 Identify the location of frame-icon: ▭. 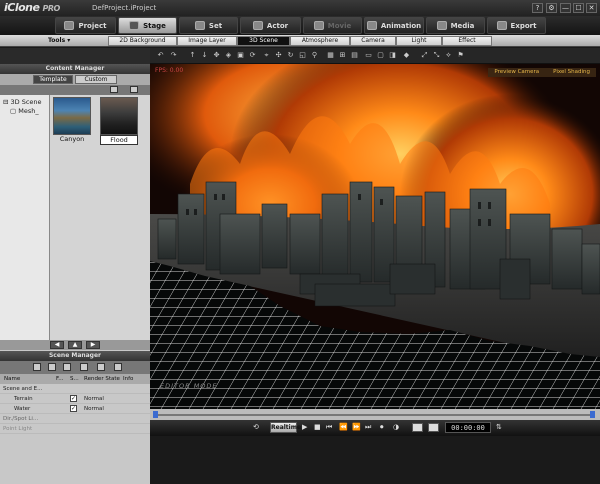
(368, 55).